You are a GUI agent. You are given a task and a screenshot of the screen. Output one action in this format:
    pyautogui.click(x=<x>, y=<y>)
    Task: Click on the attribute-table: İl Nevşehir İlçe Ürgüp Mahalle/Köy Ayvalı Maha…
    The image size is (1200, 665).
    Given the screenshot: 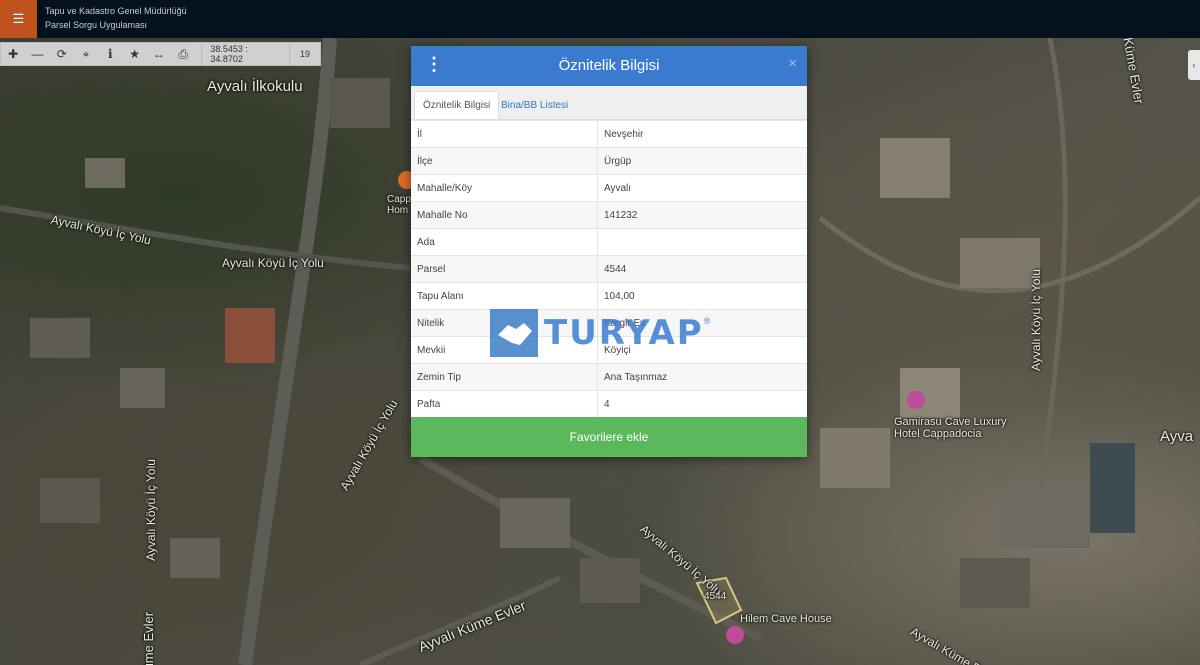 What is the action you would take?
    pyautogui.click(x=609, y=268)
    